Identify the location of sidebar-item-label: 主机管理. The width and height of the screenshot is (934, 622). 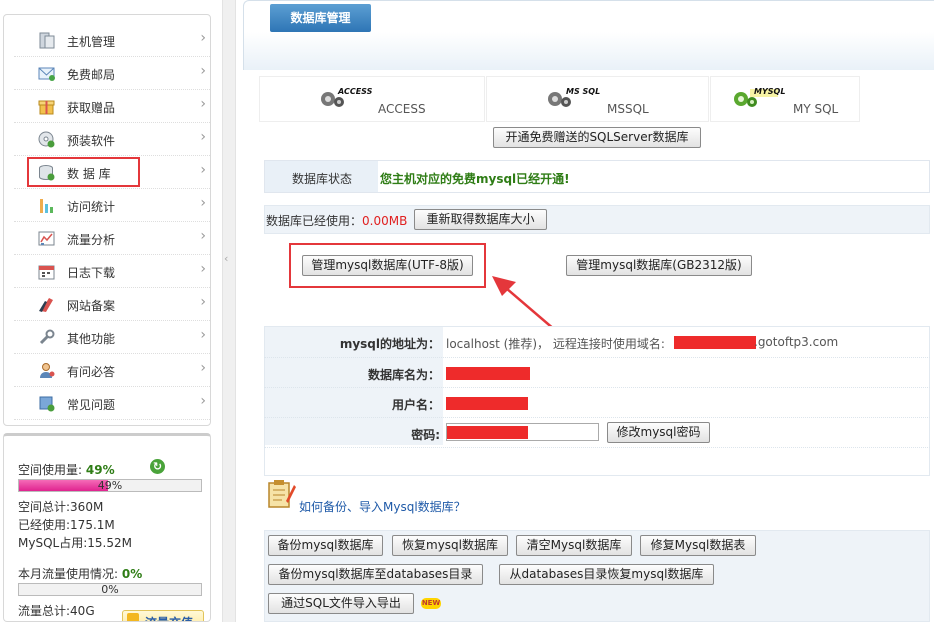
(91, 42).